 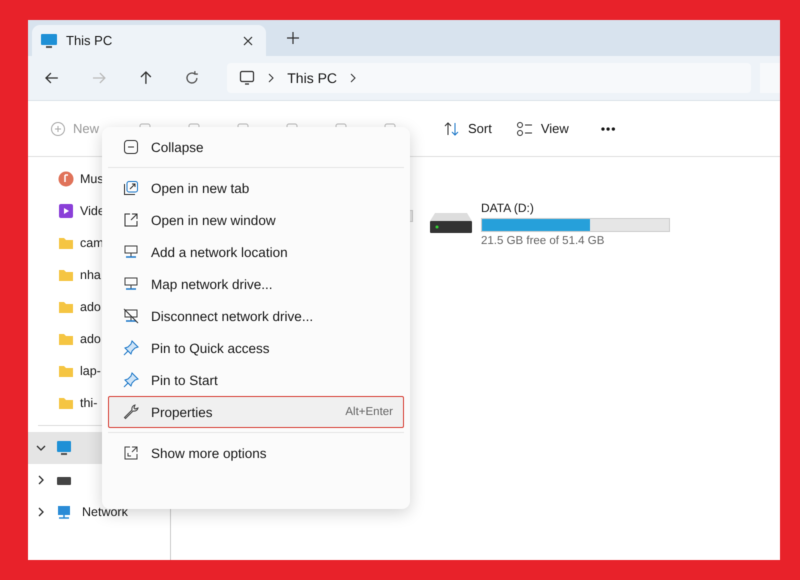 What do you see at coordinates (66, 211) in the screenshot?
I see `video-icon` at bounding box center [66, 211].